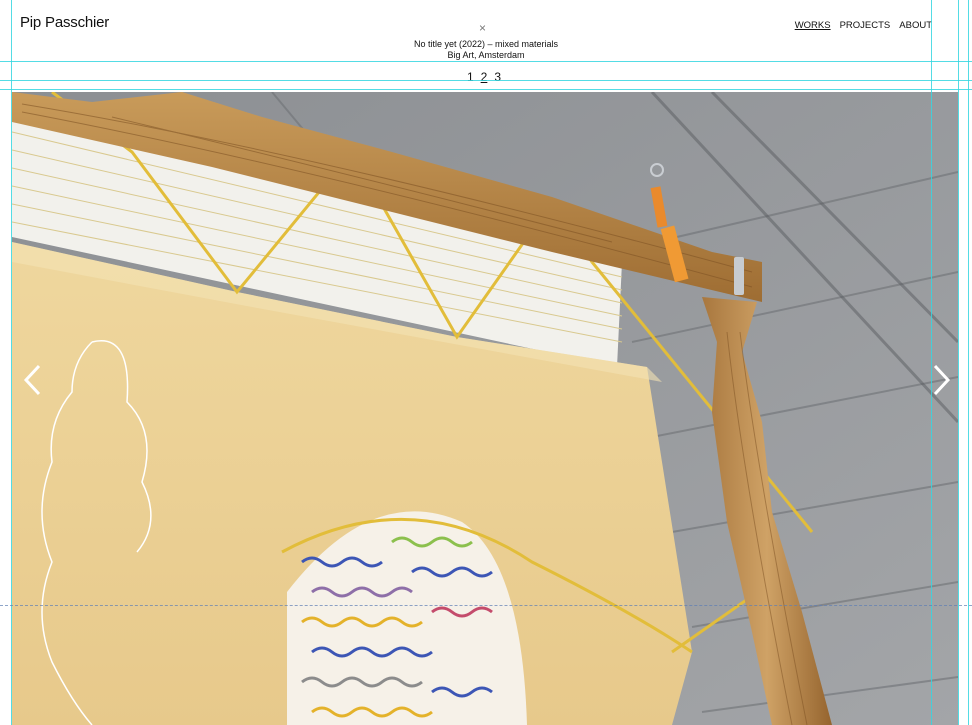 The width and height of the screenshot is (972, 725). I want to click on main-nav: WORKS PROJECTS ABOUT, so click(863, 25).